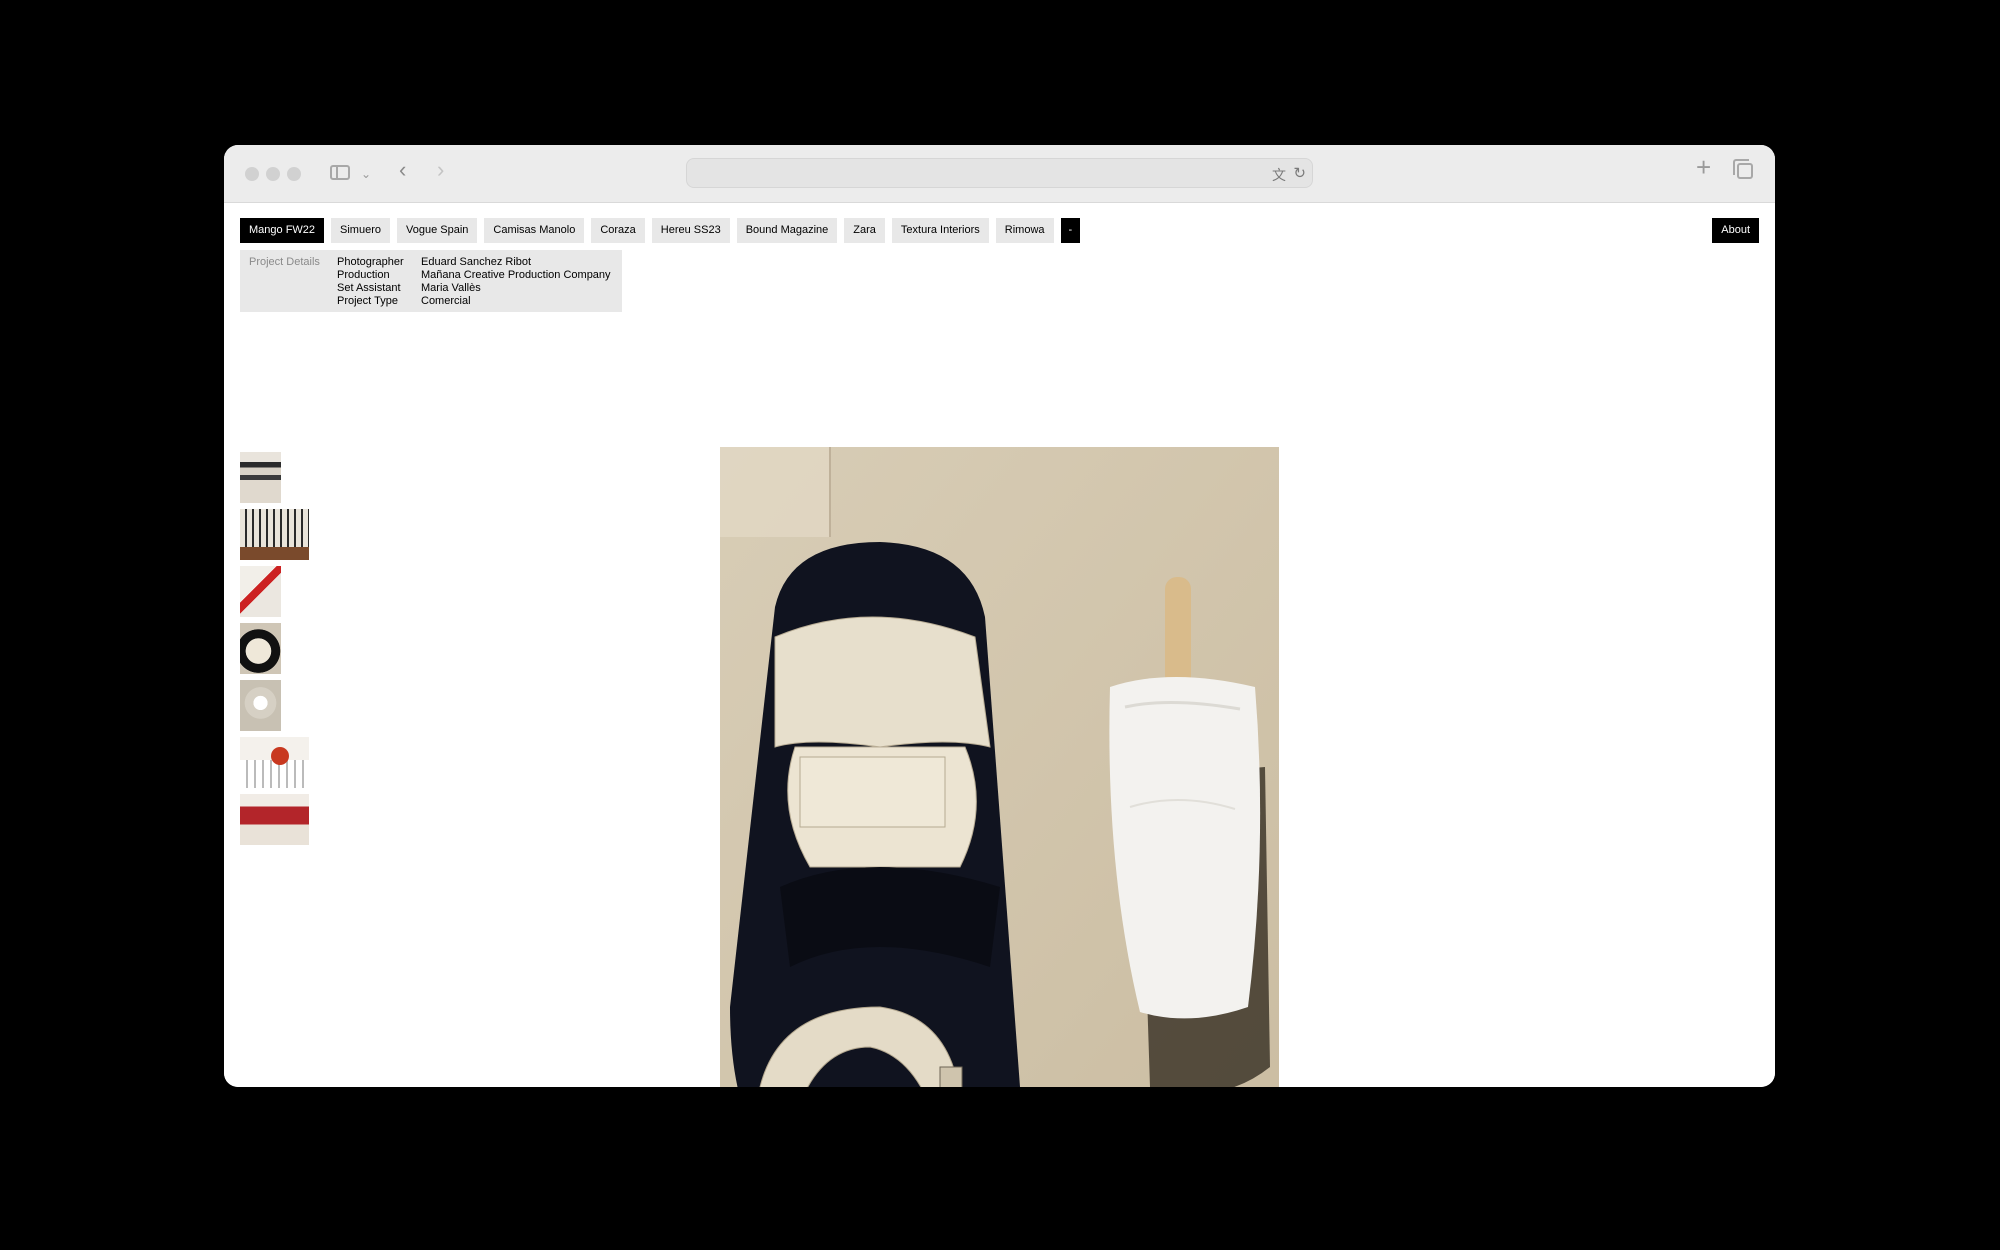 The width and height of the screenshot is (2000, 1250). I want to click on nav-item-mango-fw22: Mango FW22, so click(282, 230).